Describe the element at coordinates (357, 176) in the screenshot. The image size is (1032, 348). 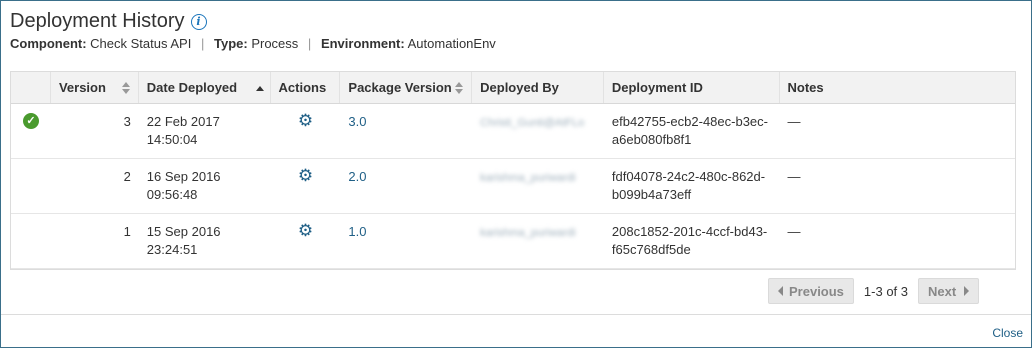
I see `package-version-link: 2.0` at that location.